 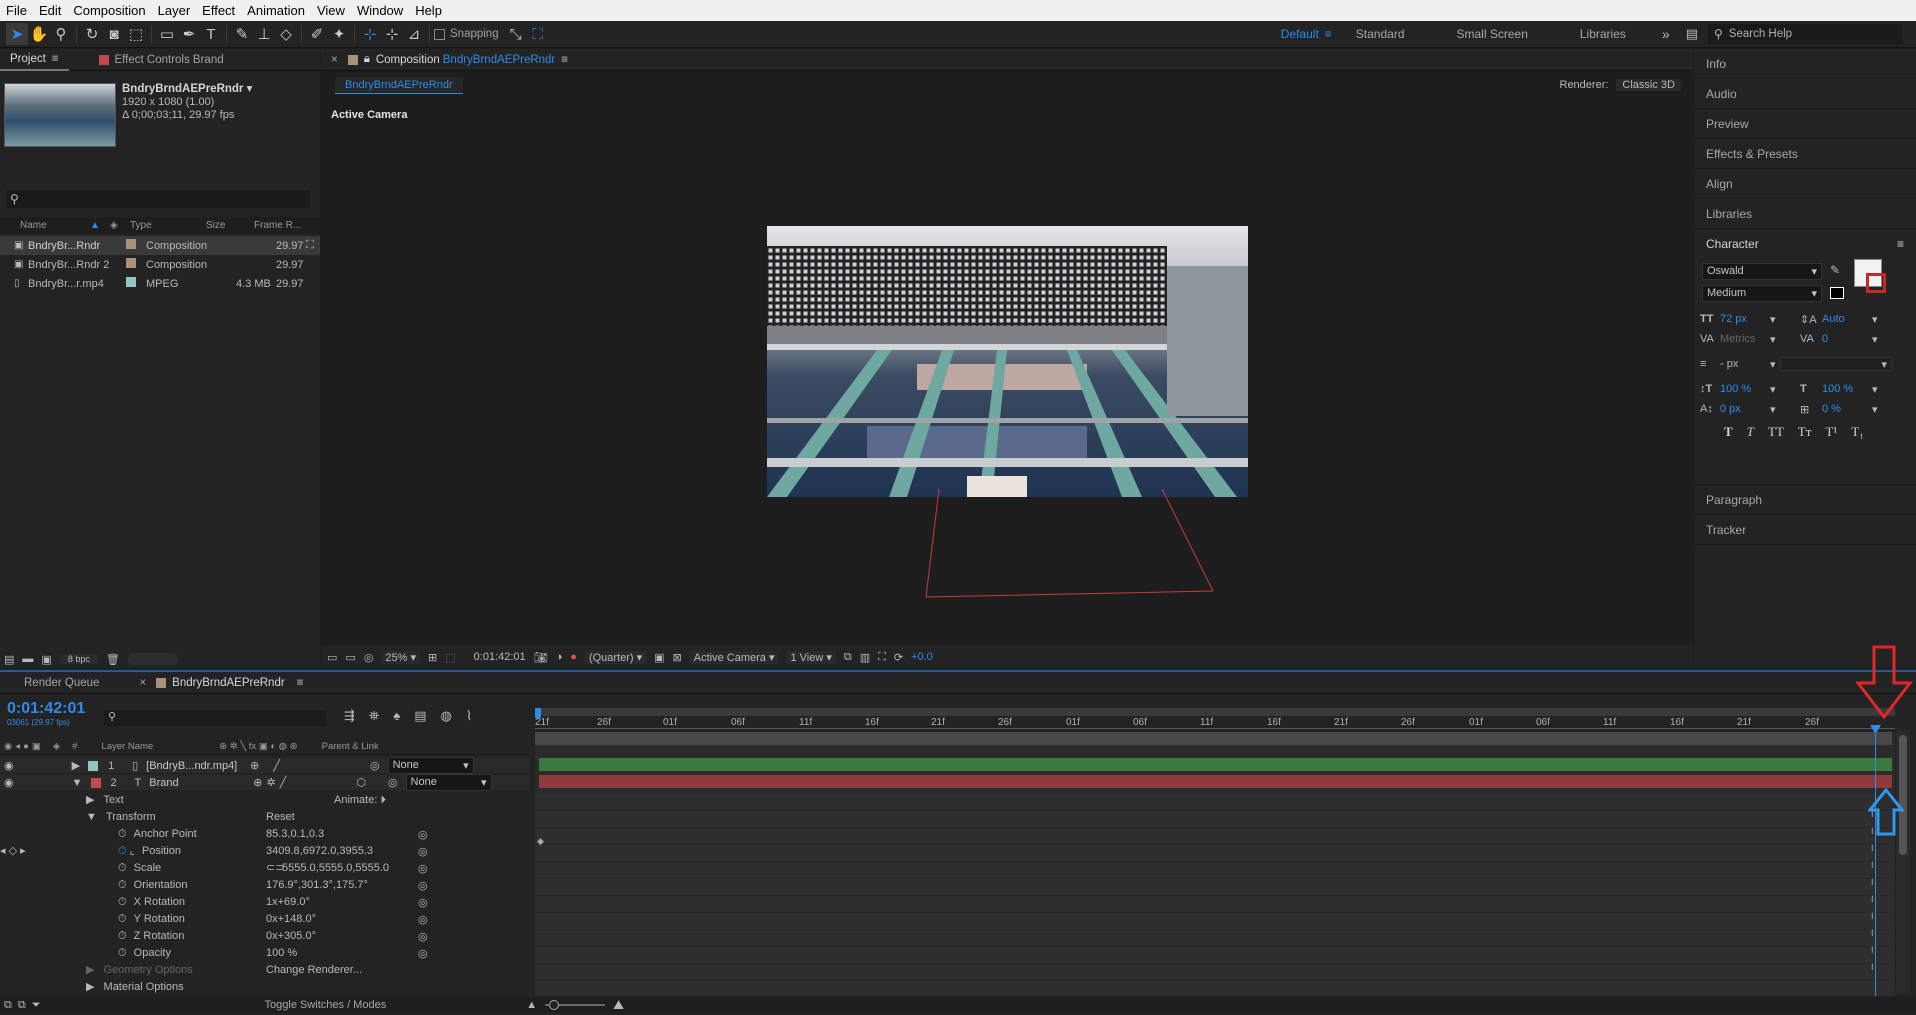 I want to click on workspace-libraries: Libraries, so click(x=1603, y=34).